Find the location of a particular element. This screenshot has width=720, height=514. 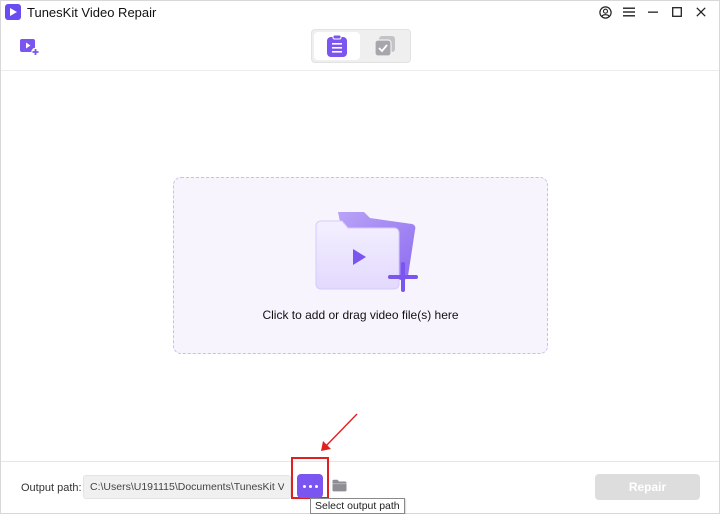

menu-button is located at coordinates (629, 12).